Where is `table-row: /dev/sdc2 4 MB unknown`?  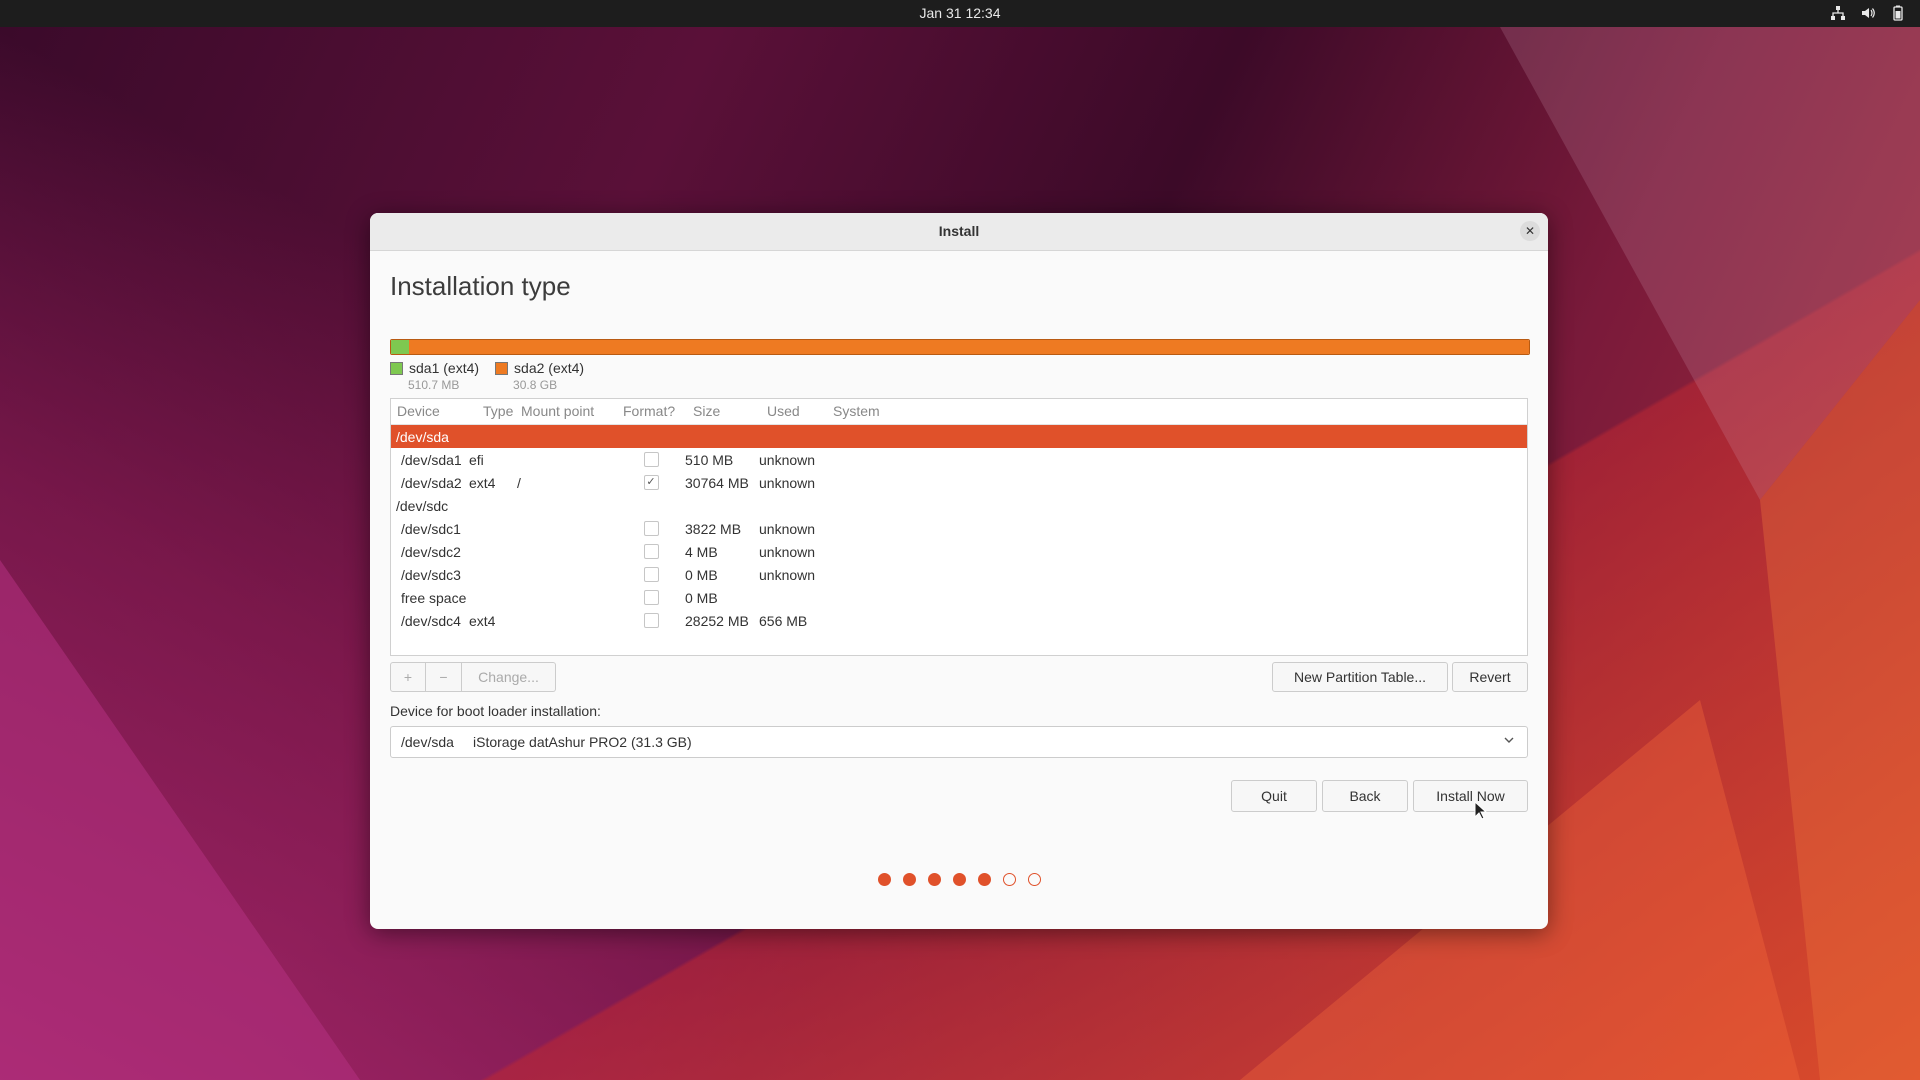
table-row: /dev/sdc2 4 MB unknown is located at coordinates (959, 551).